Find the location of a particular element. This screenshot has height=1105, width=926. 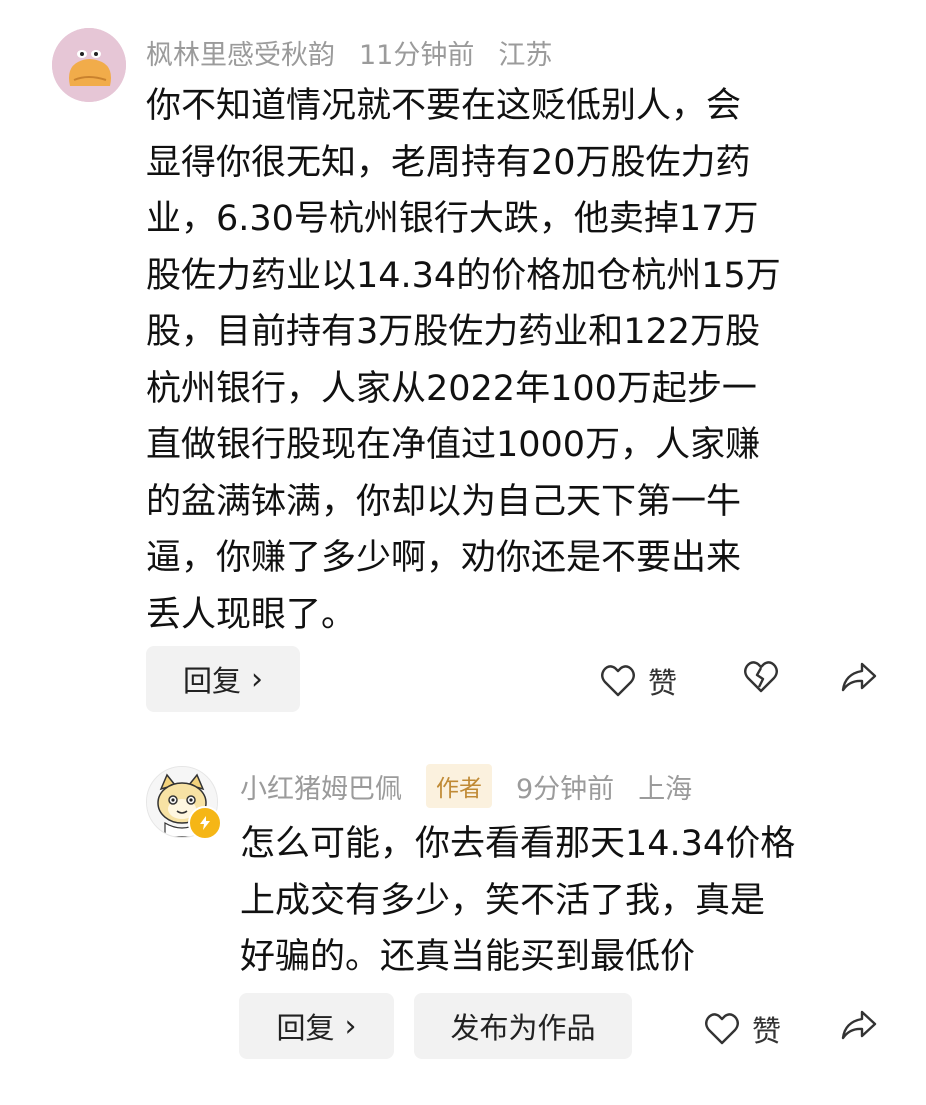

comment-time: 9分钟前 is located at coordinates (565, 789).